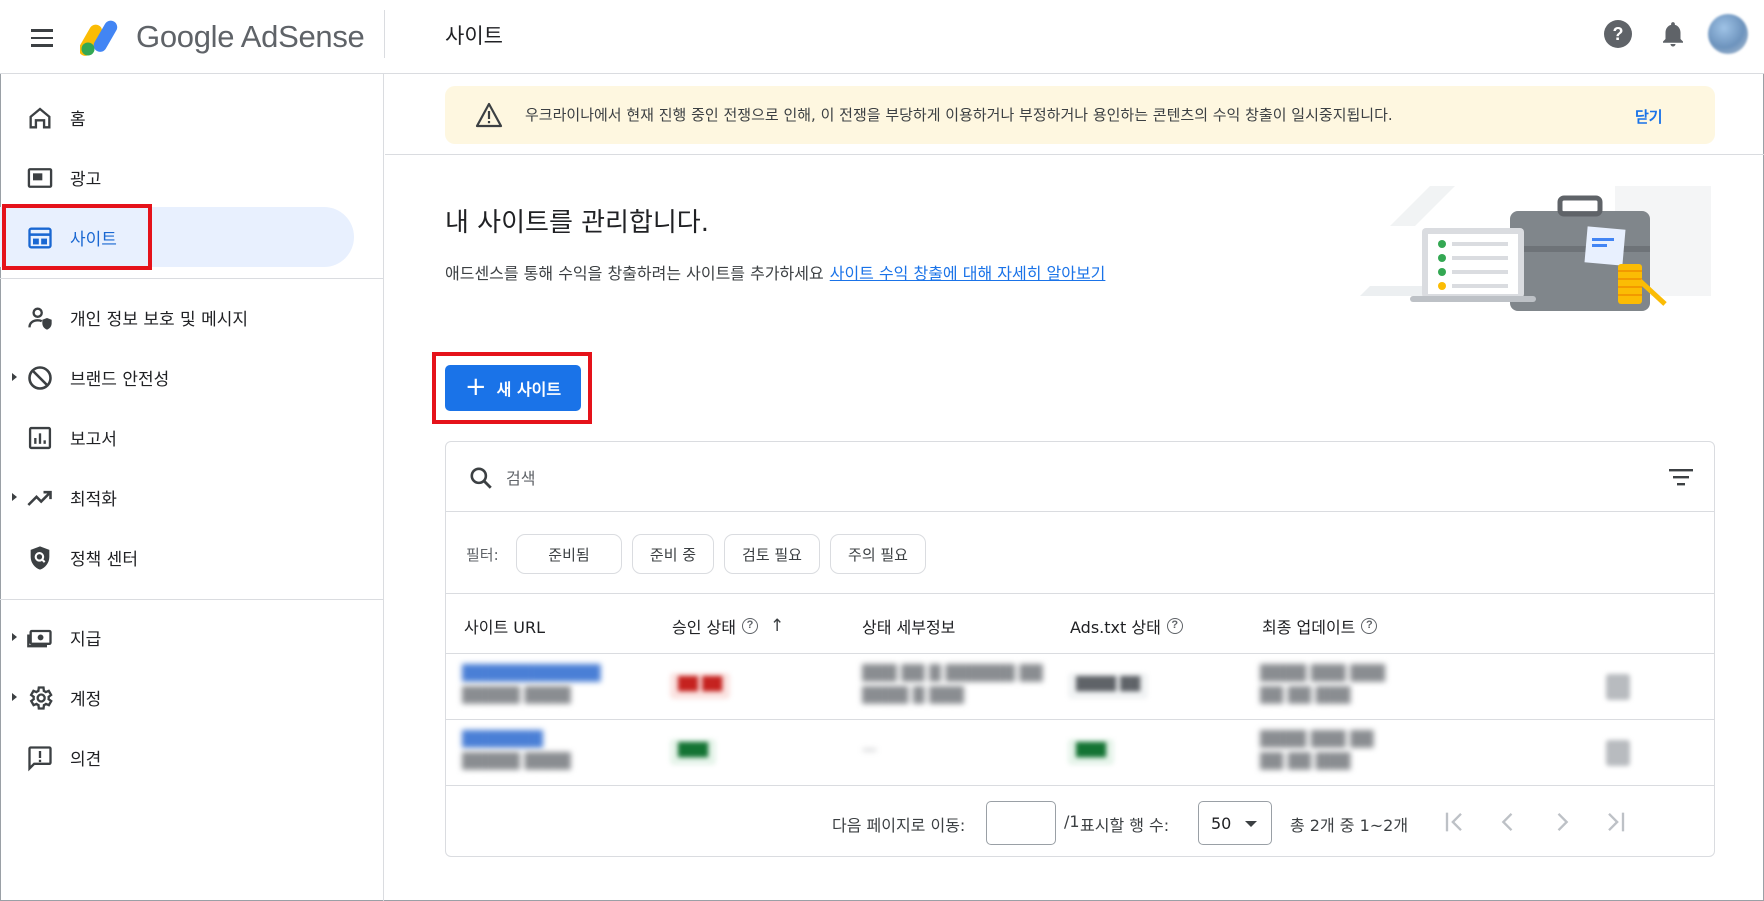  I want to click on filter-chip-needs-review: 검토 필요, so click(772, 554).